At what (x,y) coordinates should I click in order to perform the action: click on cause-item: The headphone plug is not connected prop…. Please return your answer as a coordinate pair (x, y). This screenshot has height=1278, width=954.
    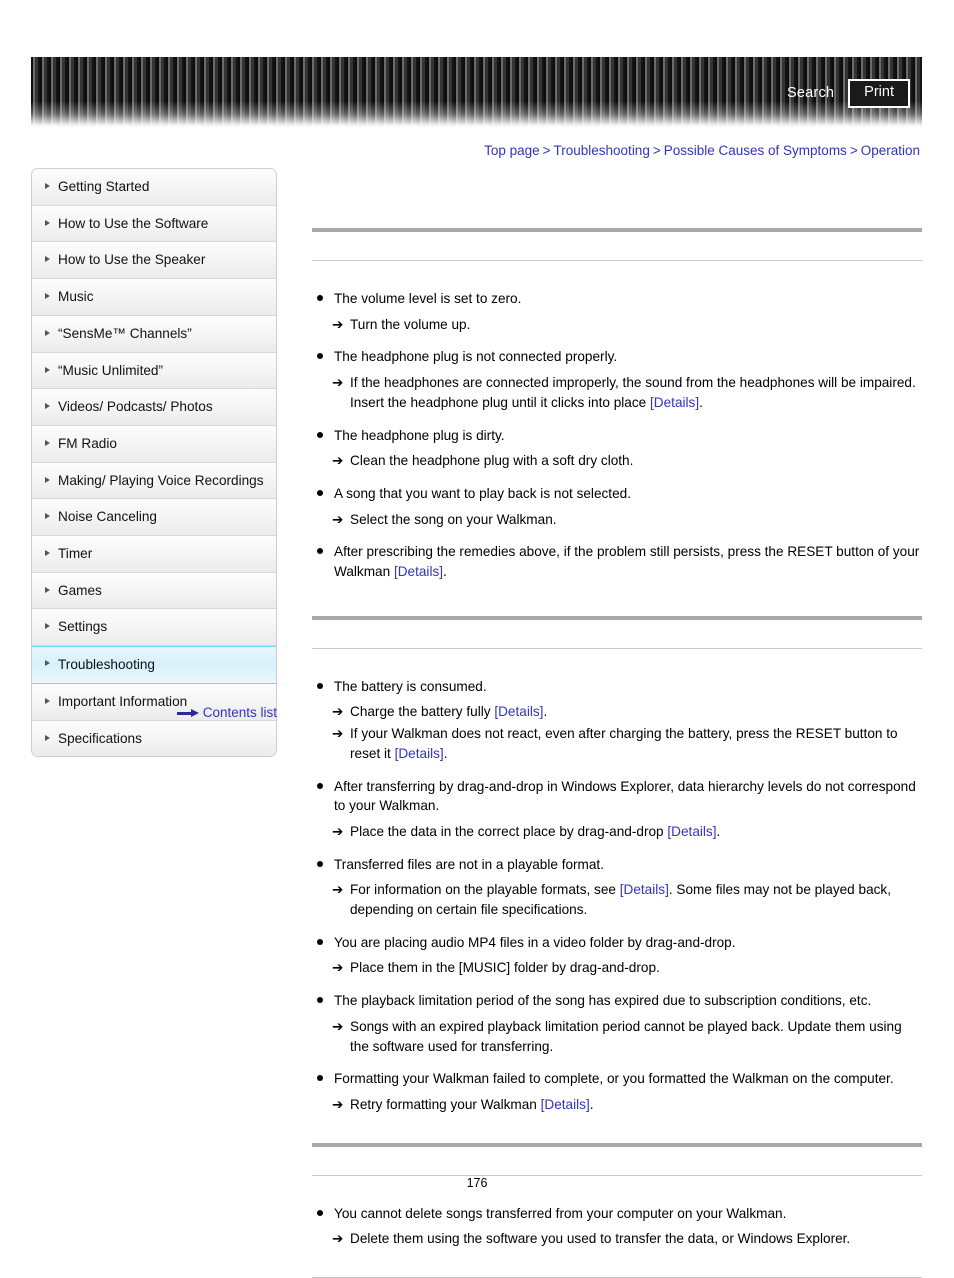
    Looking at the image, I should click on (617, 357).